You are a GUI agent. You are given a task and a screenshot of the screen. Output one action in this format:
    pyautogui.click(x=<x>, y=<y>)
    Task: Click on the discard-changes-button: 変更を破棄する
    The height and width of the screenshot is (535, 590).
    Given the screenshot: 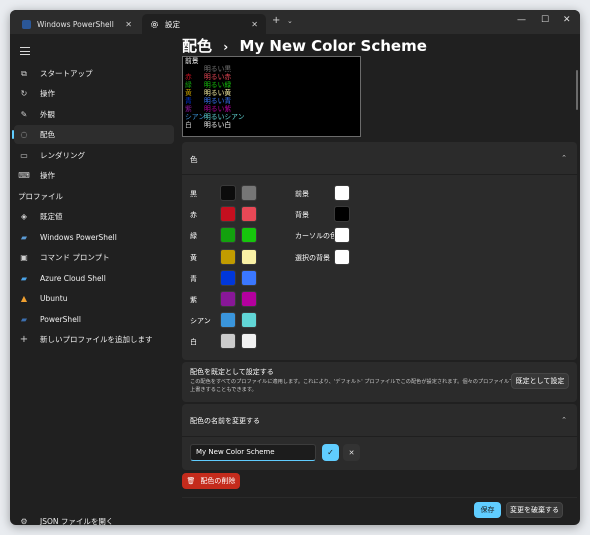 What is the action you would take?
    pyautogui.click(x=534, y=510)
    